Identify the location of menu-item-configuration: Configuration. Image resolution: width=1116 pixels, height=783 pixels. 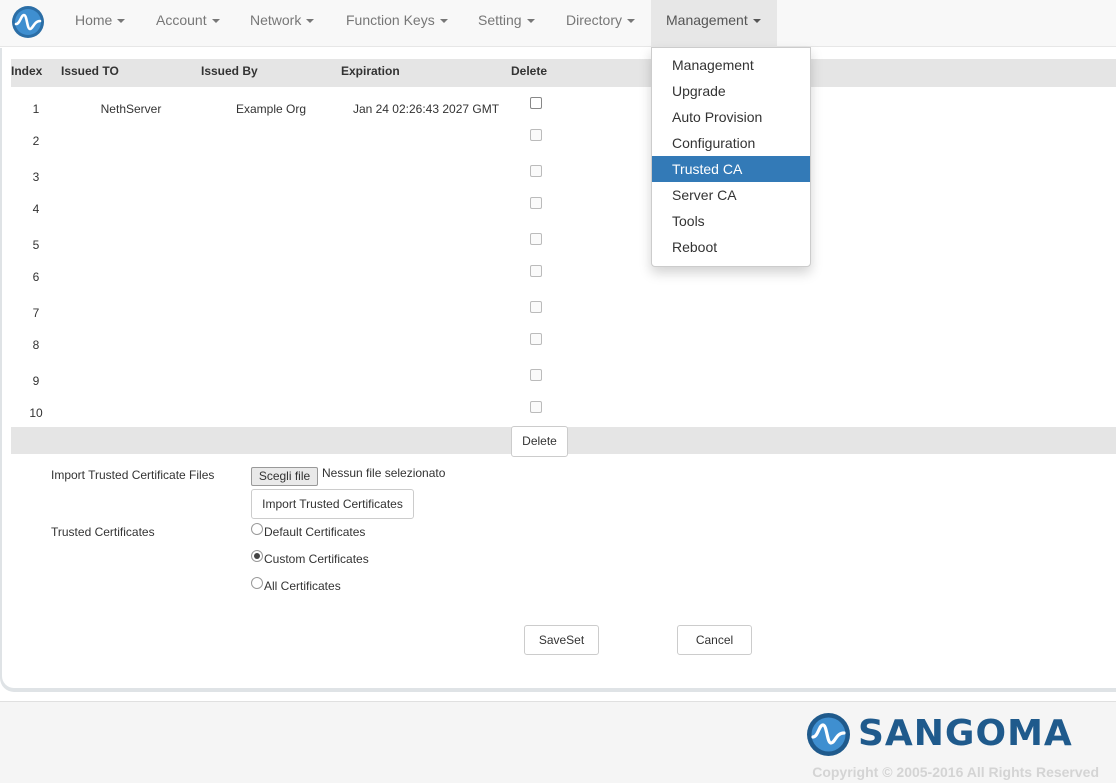
(731, 143).